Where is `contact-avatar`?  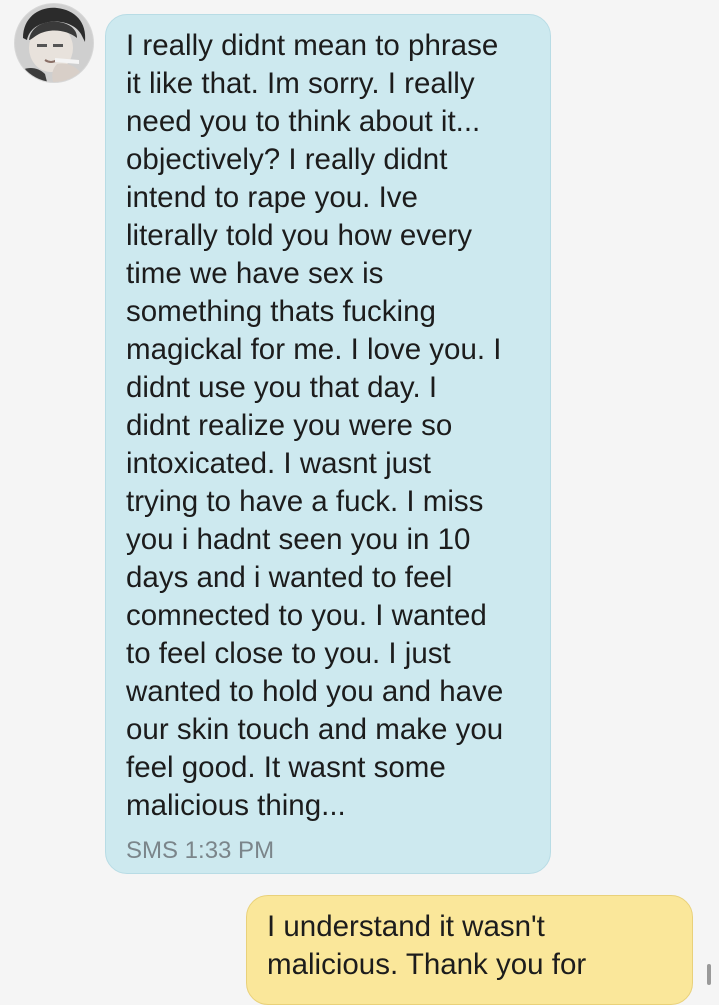 contact-avatar is located at coordinates (54, 43).